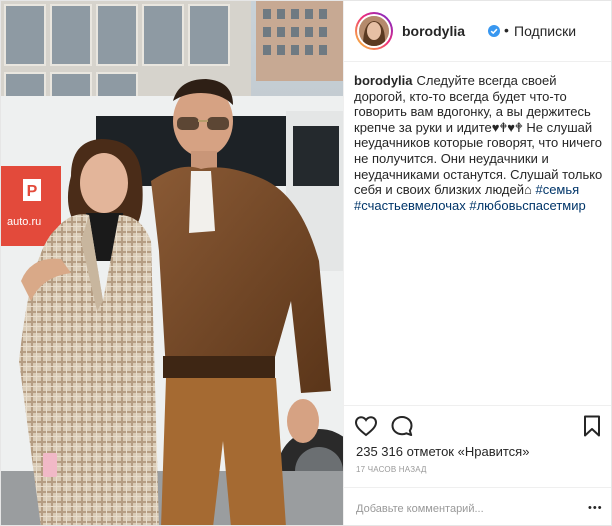 This screenshot has height=526, width=612. What do you see at coordinates (24, 222) in the screenshot?
I see `parking-sign-text: auto.ru` at bounding box center [24, 222].